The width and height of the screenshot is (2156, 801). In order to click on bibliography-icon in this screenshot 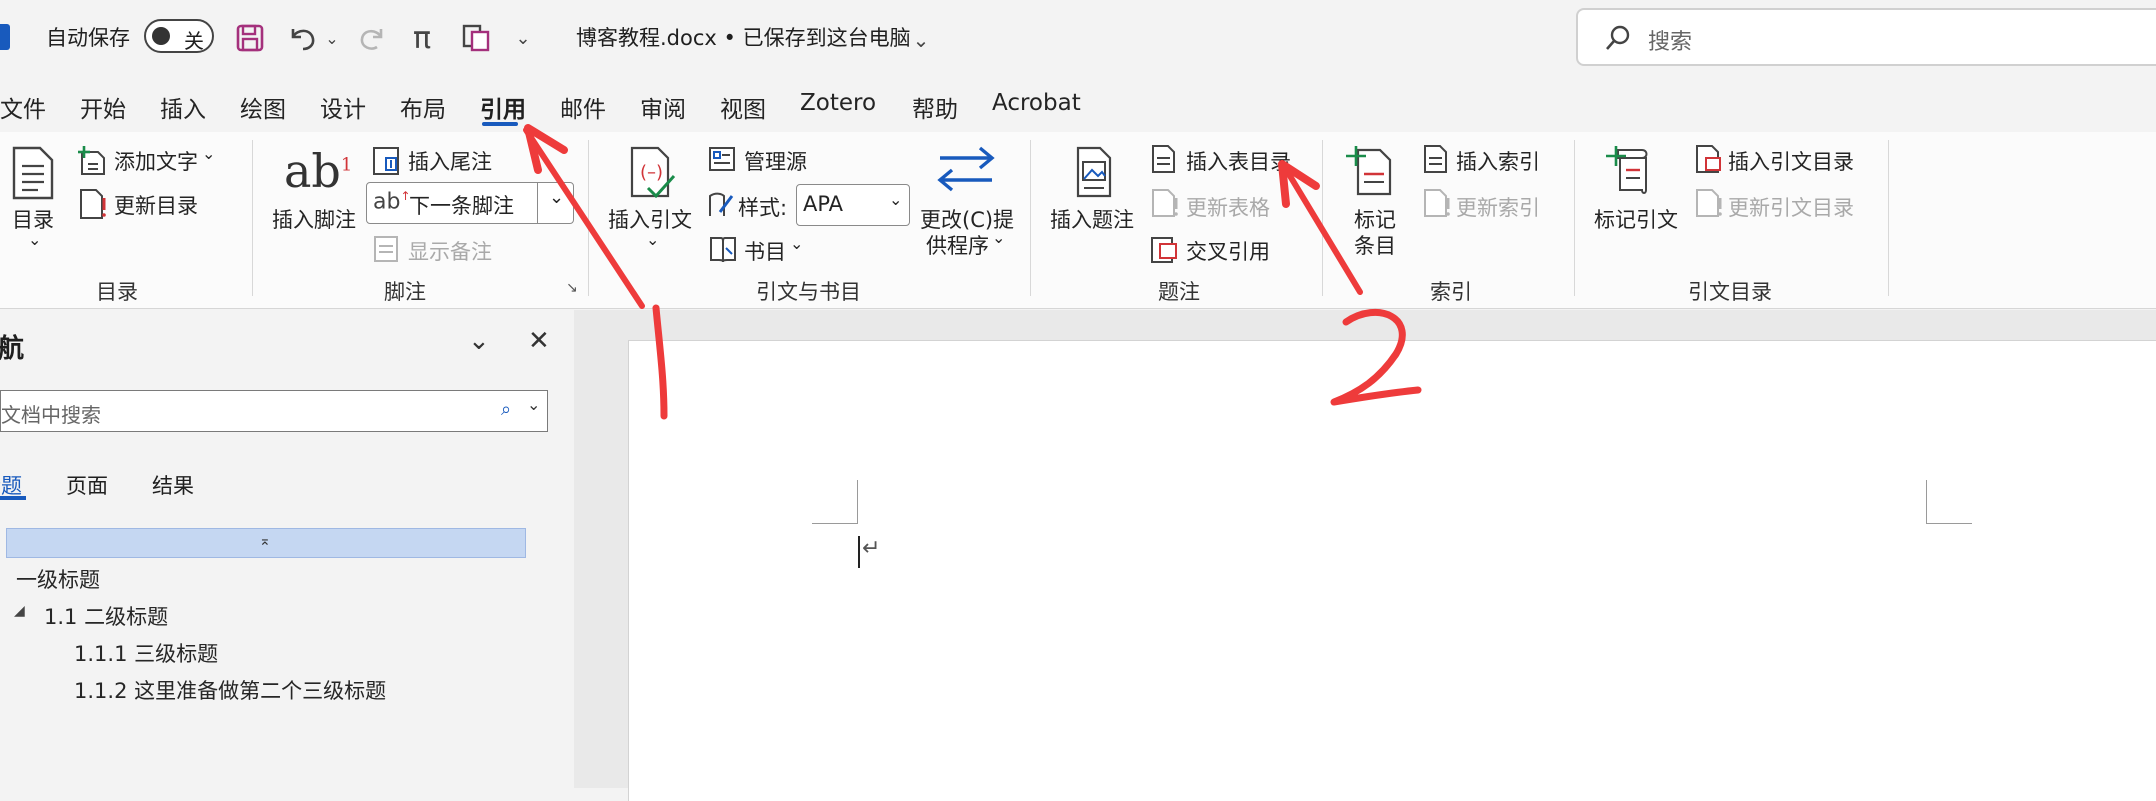, I will do `click(723, 251)`.